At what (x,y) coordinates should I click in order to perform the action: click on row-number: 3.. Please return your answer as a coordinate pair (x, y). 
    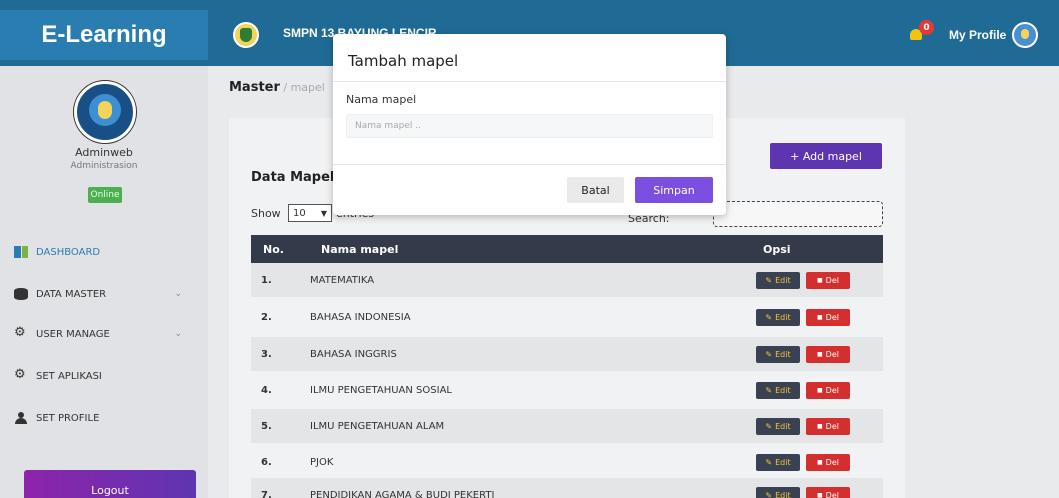
    Looking at the image, I should click on (266, 354).